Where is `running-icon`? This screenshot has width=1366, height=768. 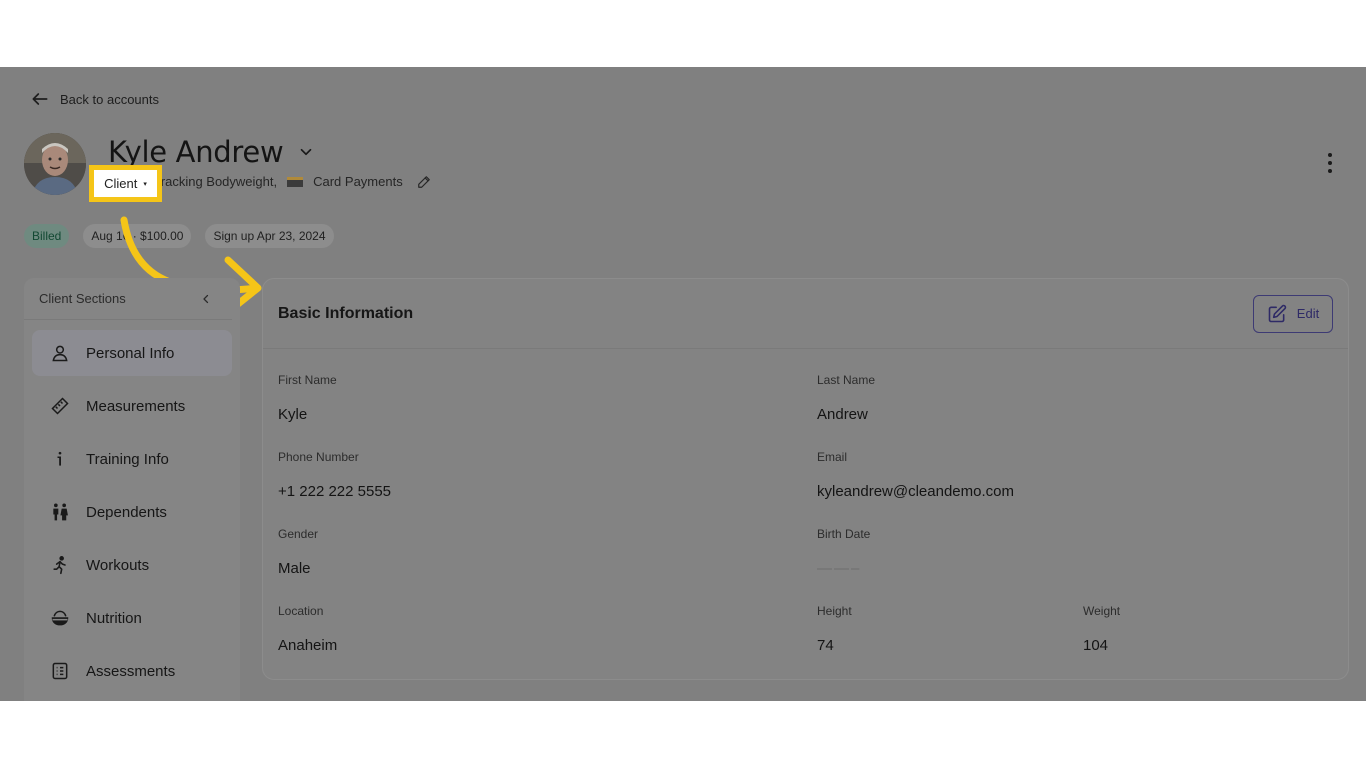 running-icon is located at coordinates (59, 565).